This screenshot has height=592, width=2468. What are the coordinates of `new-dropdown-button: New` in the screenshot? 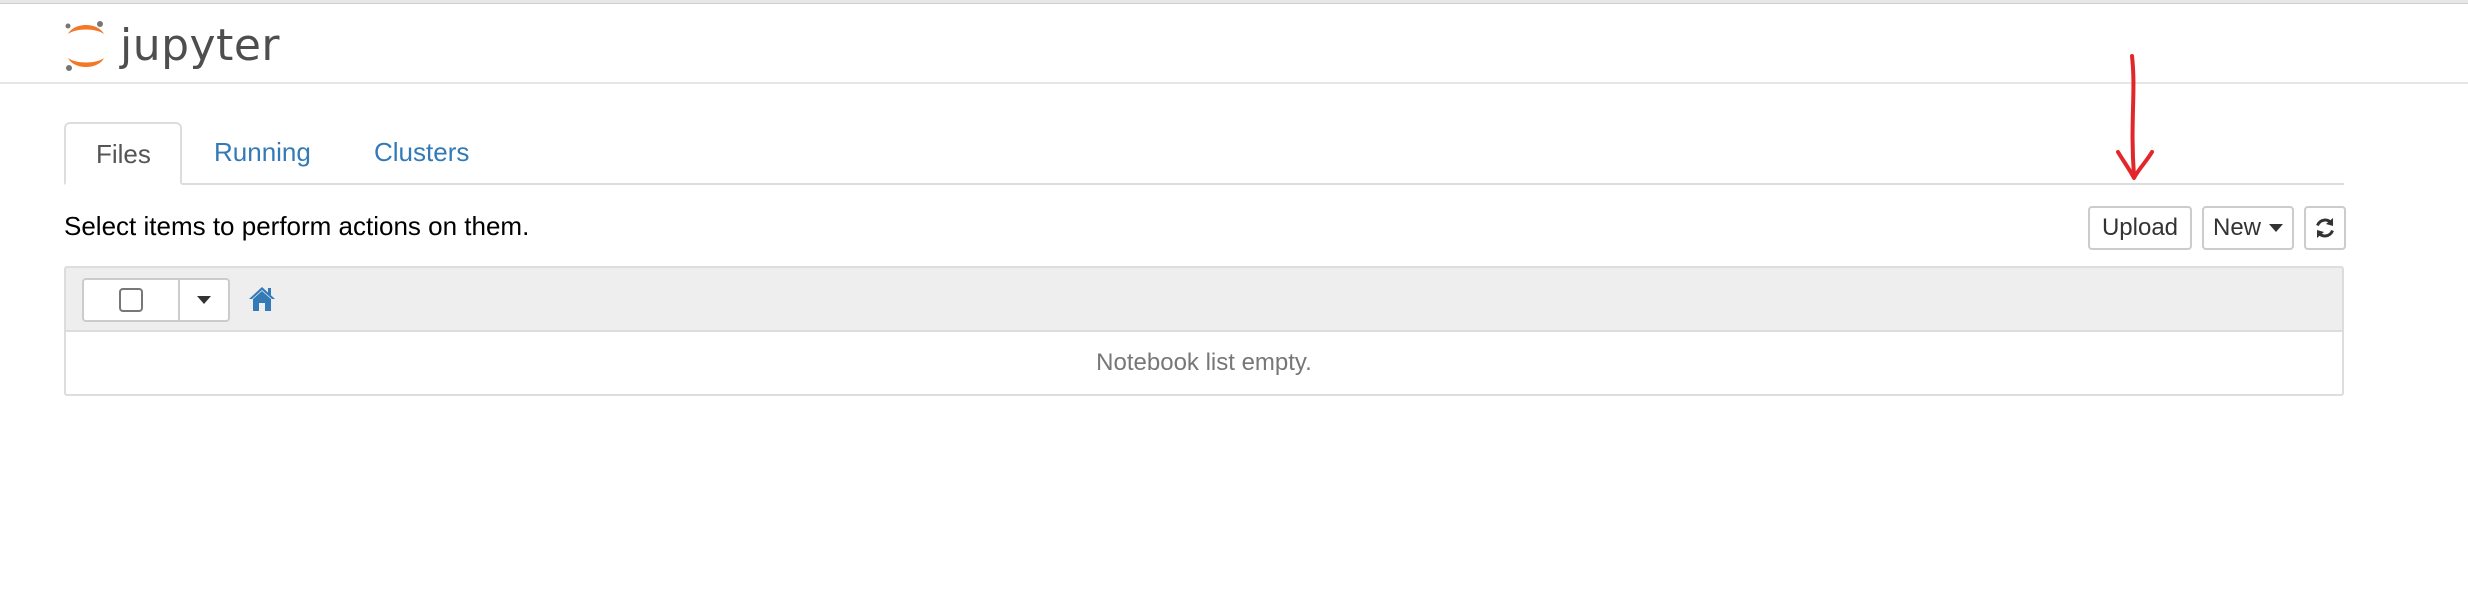 It's located at (2248, 228).